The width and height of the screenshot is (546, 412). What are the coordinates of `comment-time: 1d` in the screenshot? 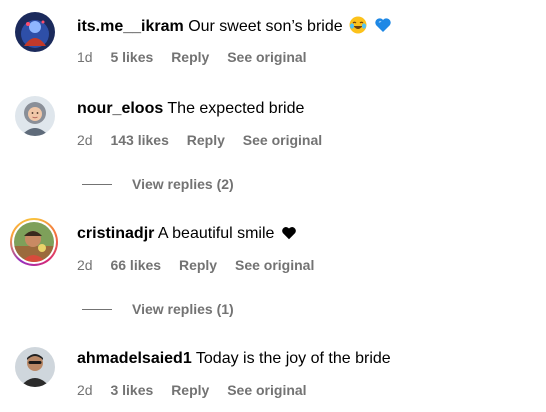 It's located at (85, 57).